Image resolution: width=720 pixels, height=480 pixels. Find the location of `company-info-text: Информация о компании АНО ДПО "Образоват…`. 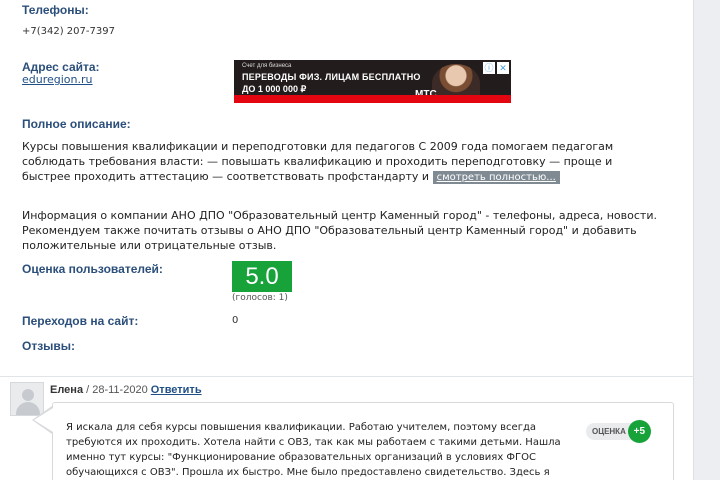

company-info-text: Информация о компании АНО ДПО "Образоват… is located at coordinates (339, 230).